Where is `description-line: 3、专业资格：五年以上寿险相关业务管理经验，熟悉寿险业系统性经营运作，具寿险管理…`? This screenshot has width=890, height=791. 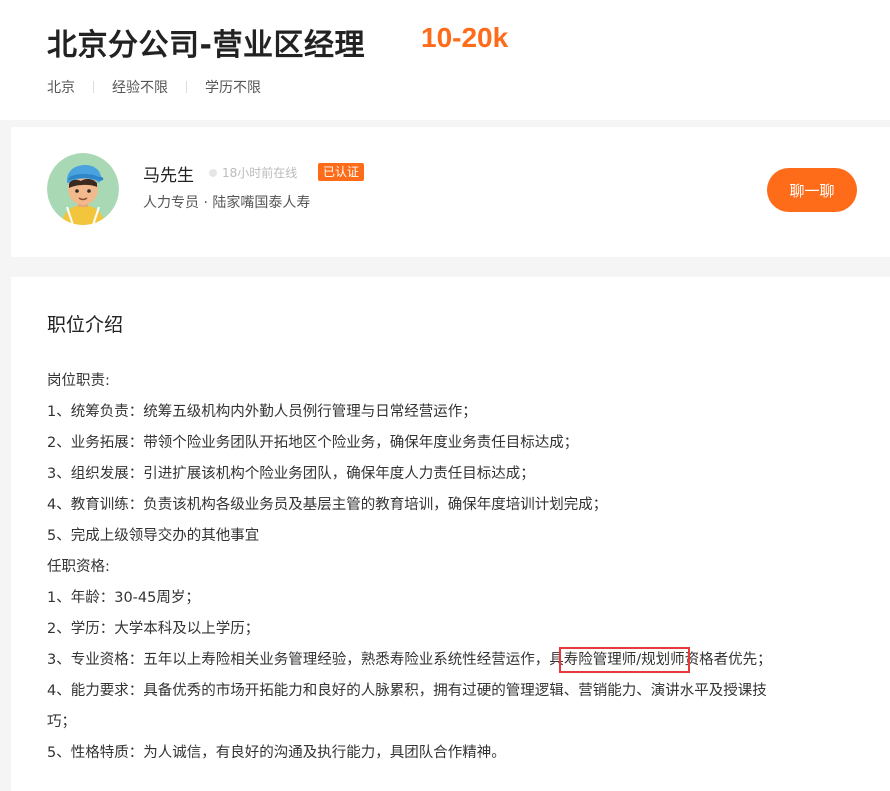
description-line: 3、专业资格：五年以上寿险相关业务管理经验，熟悉寿险业系统性经营运作，具寿险管理… is located at coordinates (447, 660).